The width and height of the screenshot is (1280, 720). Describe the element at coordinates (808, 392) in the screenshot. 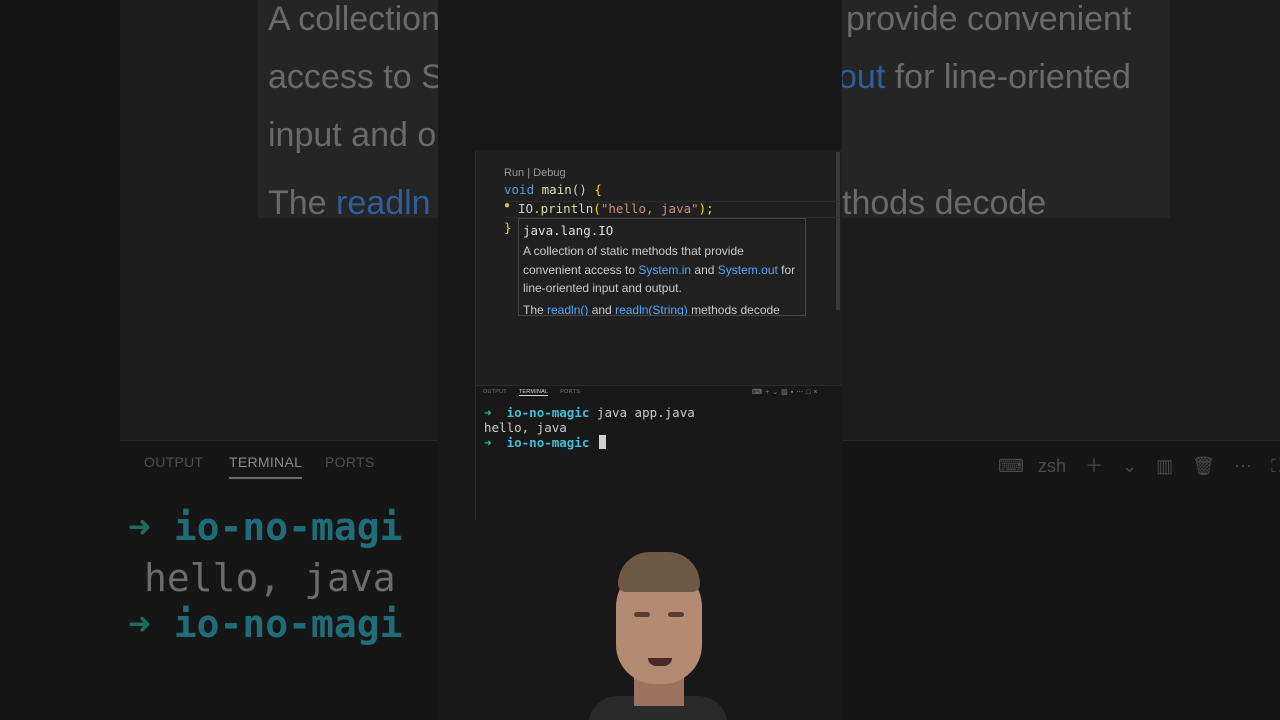

I see `maximize-icon: □` at that location.